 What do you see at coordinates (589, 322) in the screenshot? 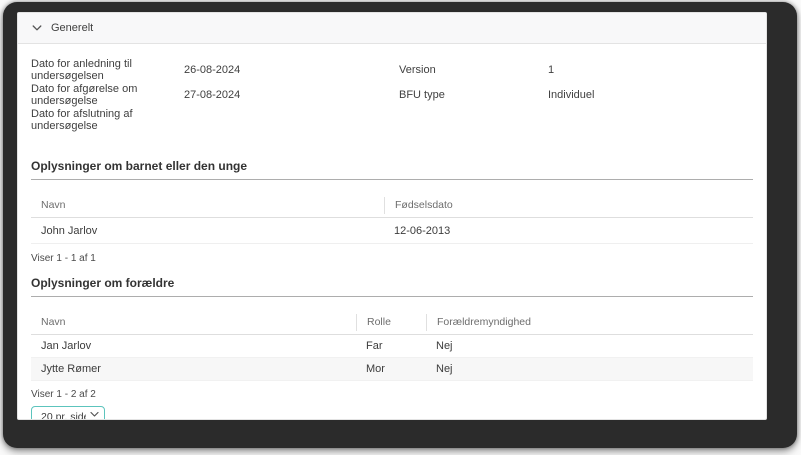
I see `column-header-foraeldremyndighed: Forældremyndighed` at bounding box center [589, 322].